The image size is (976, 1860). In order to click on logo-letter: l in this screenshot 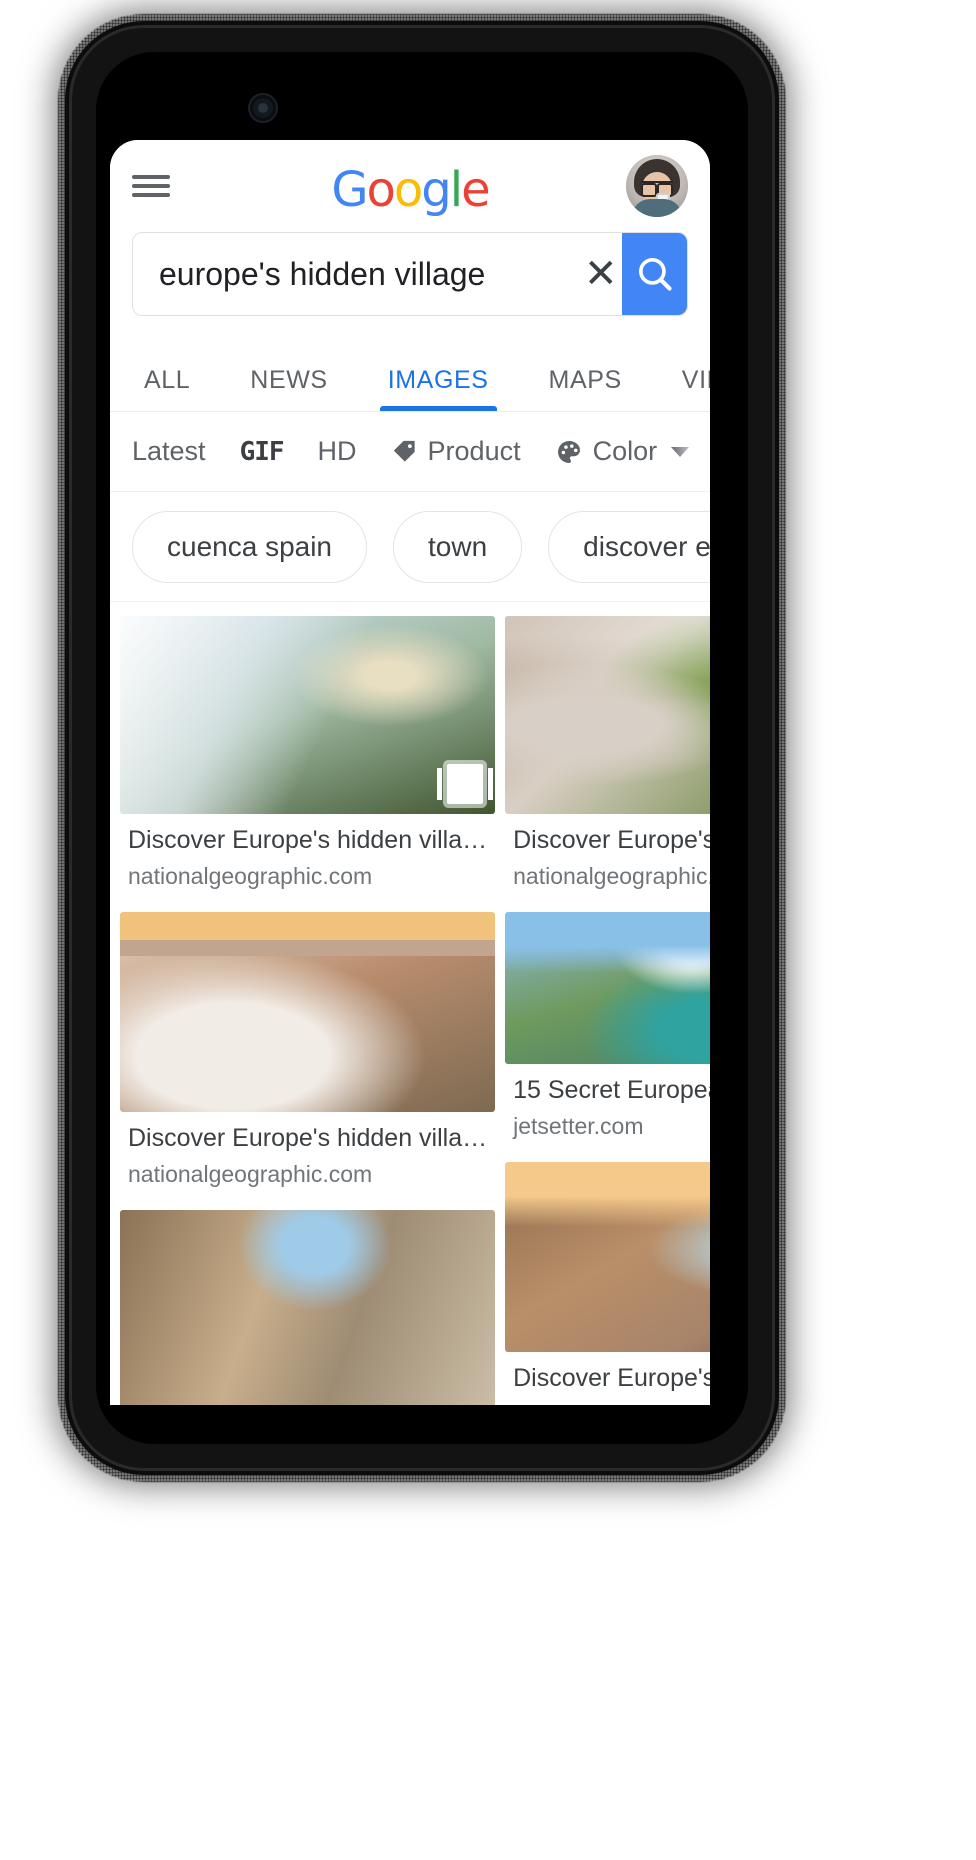, I will do `click(456, 190)`.